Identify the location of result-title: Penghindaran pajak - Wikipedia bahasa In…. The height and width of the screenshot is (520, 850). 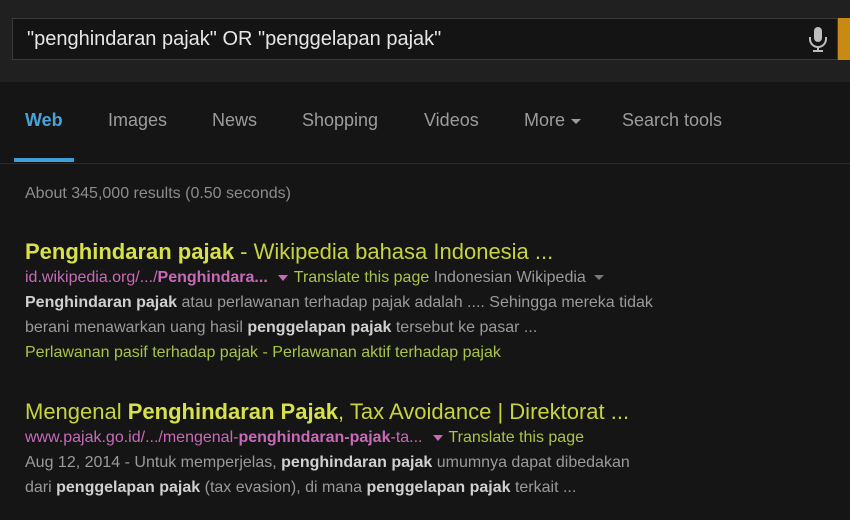
(339, 252).